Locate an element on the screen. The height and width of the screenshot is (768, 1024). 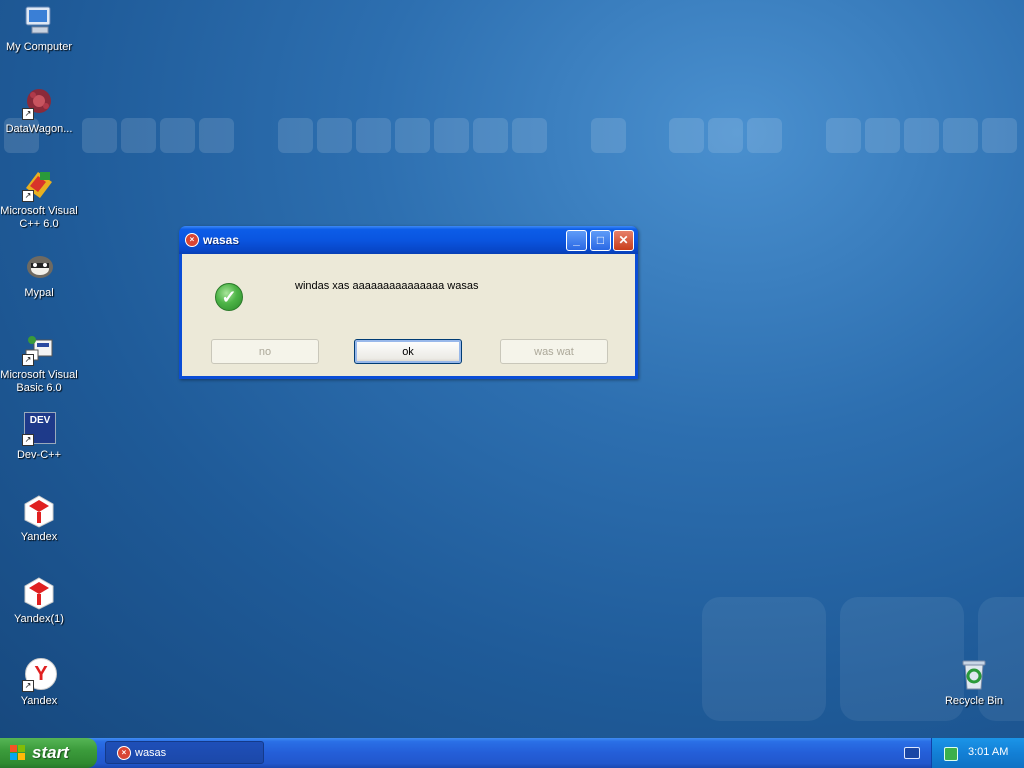
taskbar: start × wasas 3:01 AM is located at coordinates (512, 753).